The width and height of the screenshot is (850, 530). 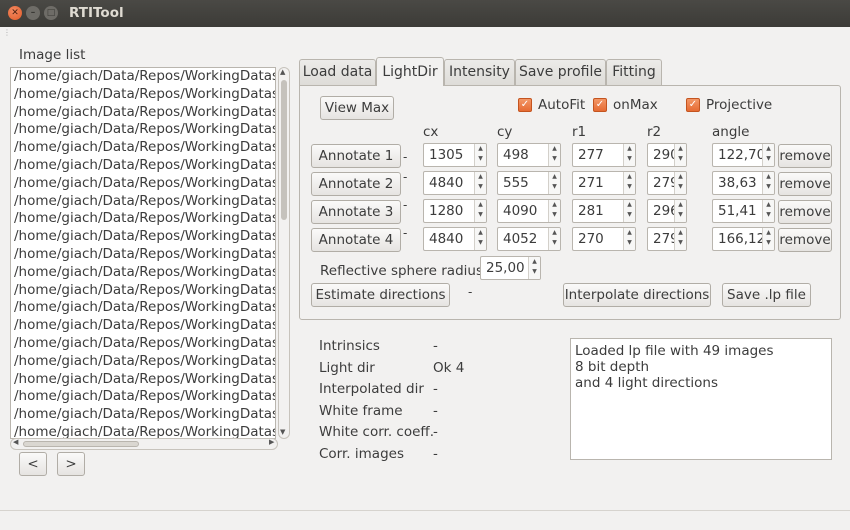 I want to click on annotate-button-3: Annotate 3, so click(x=356, y=212).